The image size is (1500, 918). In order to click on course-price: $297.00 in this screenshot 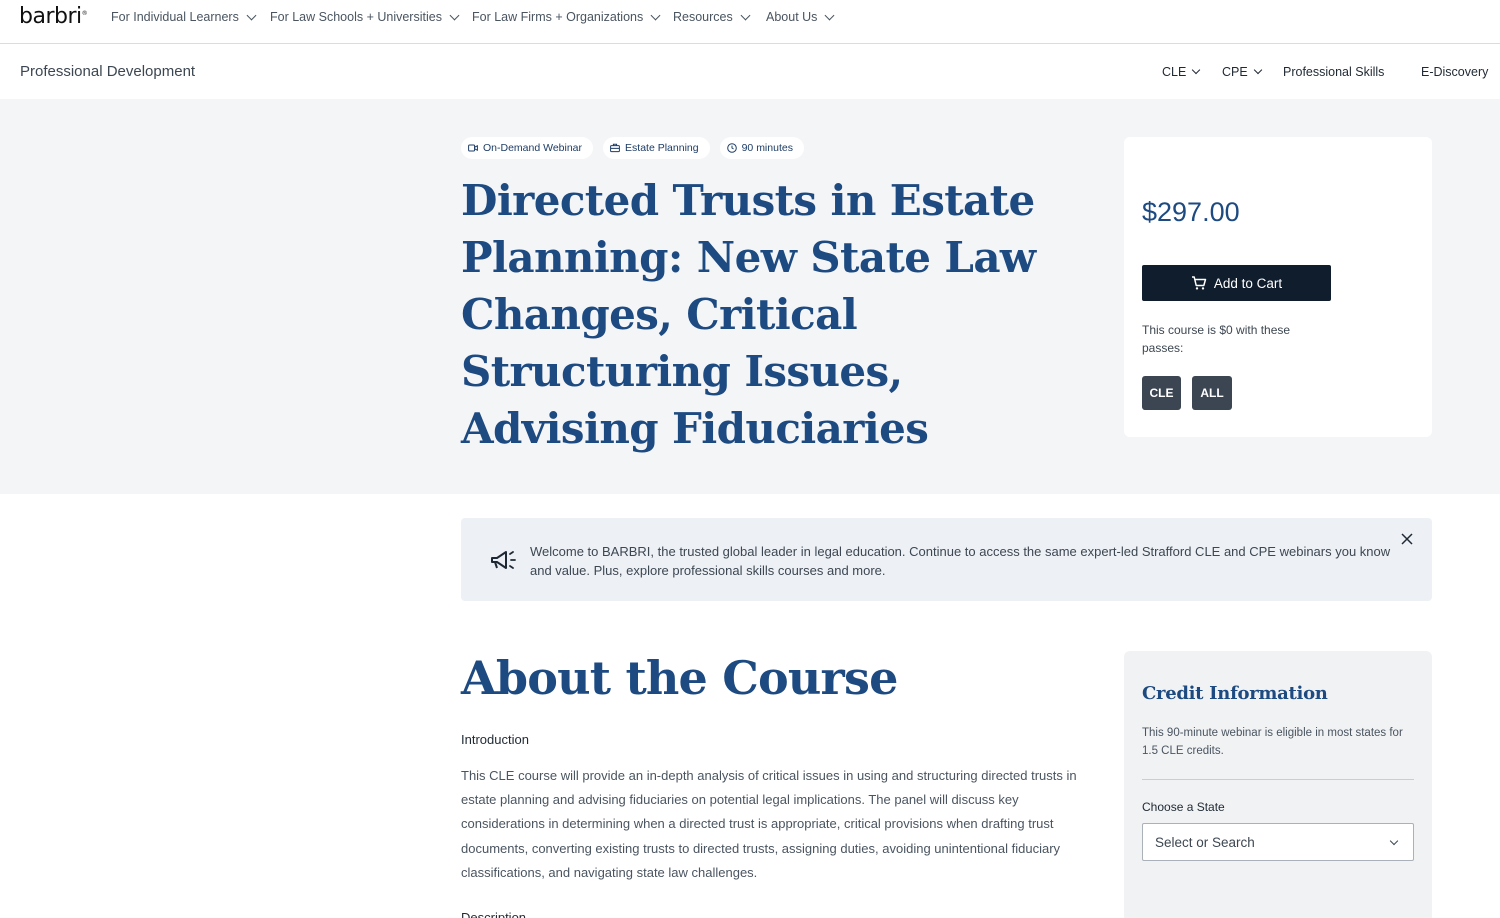, I will do `click(1191, 212)`.